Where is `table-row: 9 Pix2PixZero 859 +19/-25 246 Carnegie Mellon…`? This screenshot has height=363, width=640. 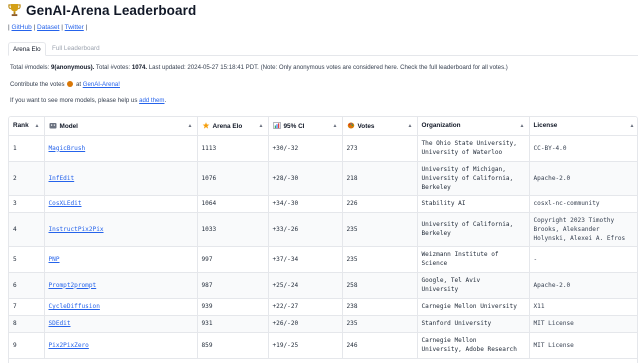 table-row: 9 Pix2PixZero 859 +19/-25 246 Carnegie Mellon… is located at coordinates (323, 345).